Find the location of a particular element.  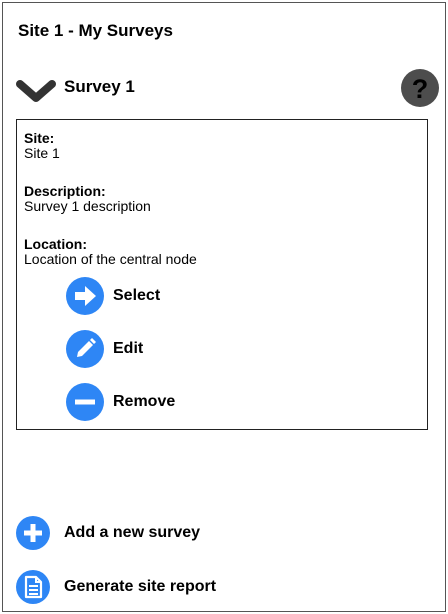

add-survey-button: Add a new survey is located at coordinates (166, 533).